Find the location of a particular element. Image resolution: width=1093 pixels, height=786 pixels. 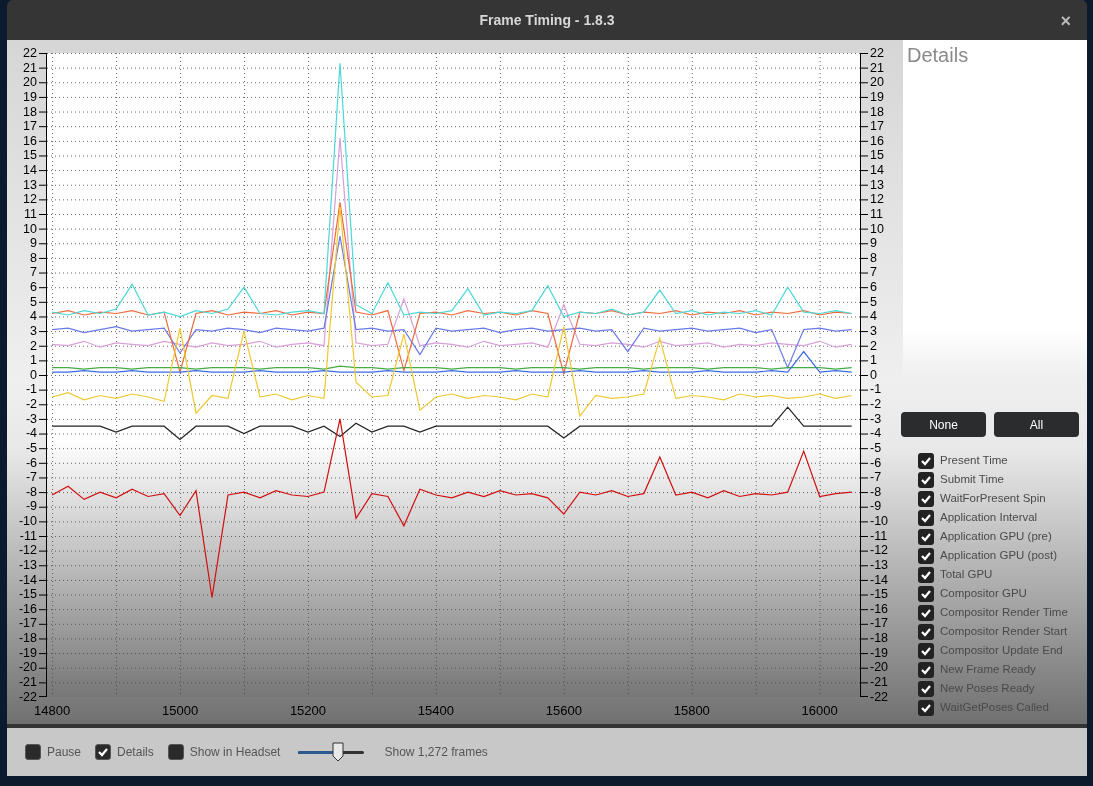

y-axis-label: 9 is located at coordinates (33, 243).